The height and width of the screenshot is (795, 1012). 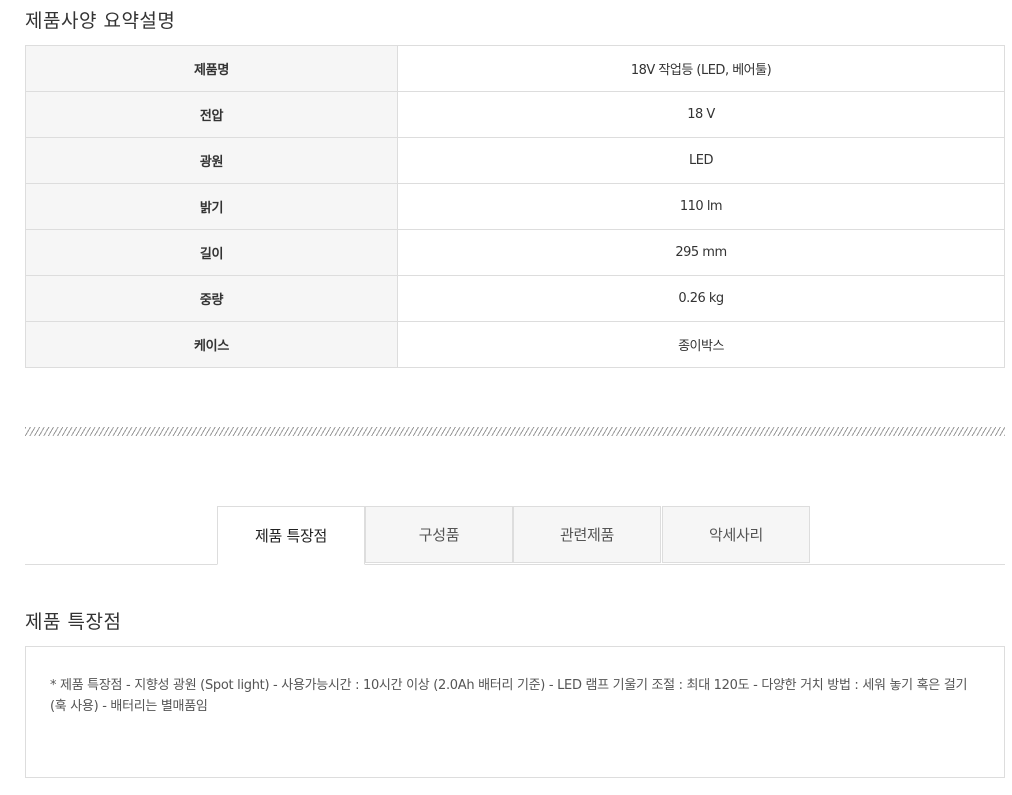 What do you see at coordinates (701, 206) in the screenshot?
I see `spec-value: 110 lm` at bounding box center [701, 206].